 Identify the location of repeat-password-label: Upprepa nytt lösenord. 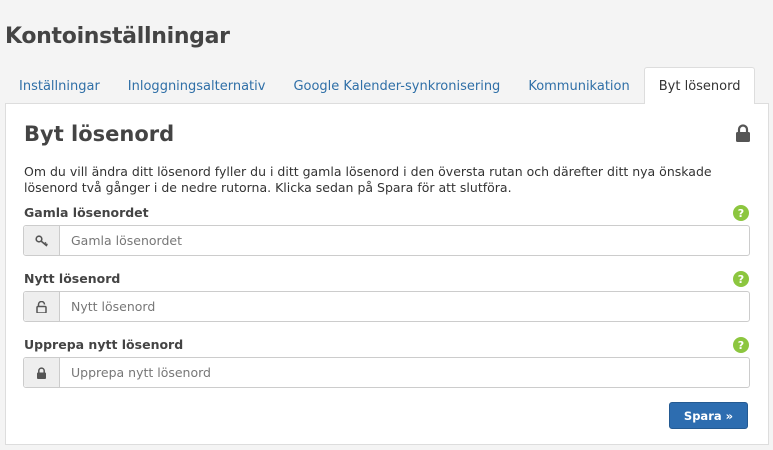
(104, 344).